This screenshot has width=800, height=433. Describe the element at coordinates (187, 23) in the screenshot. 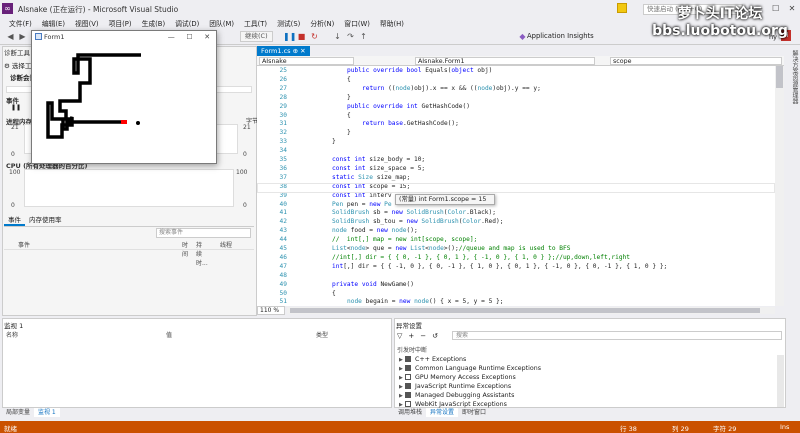

I see `menu-item: 调试(D)` at that location.